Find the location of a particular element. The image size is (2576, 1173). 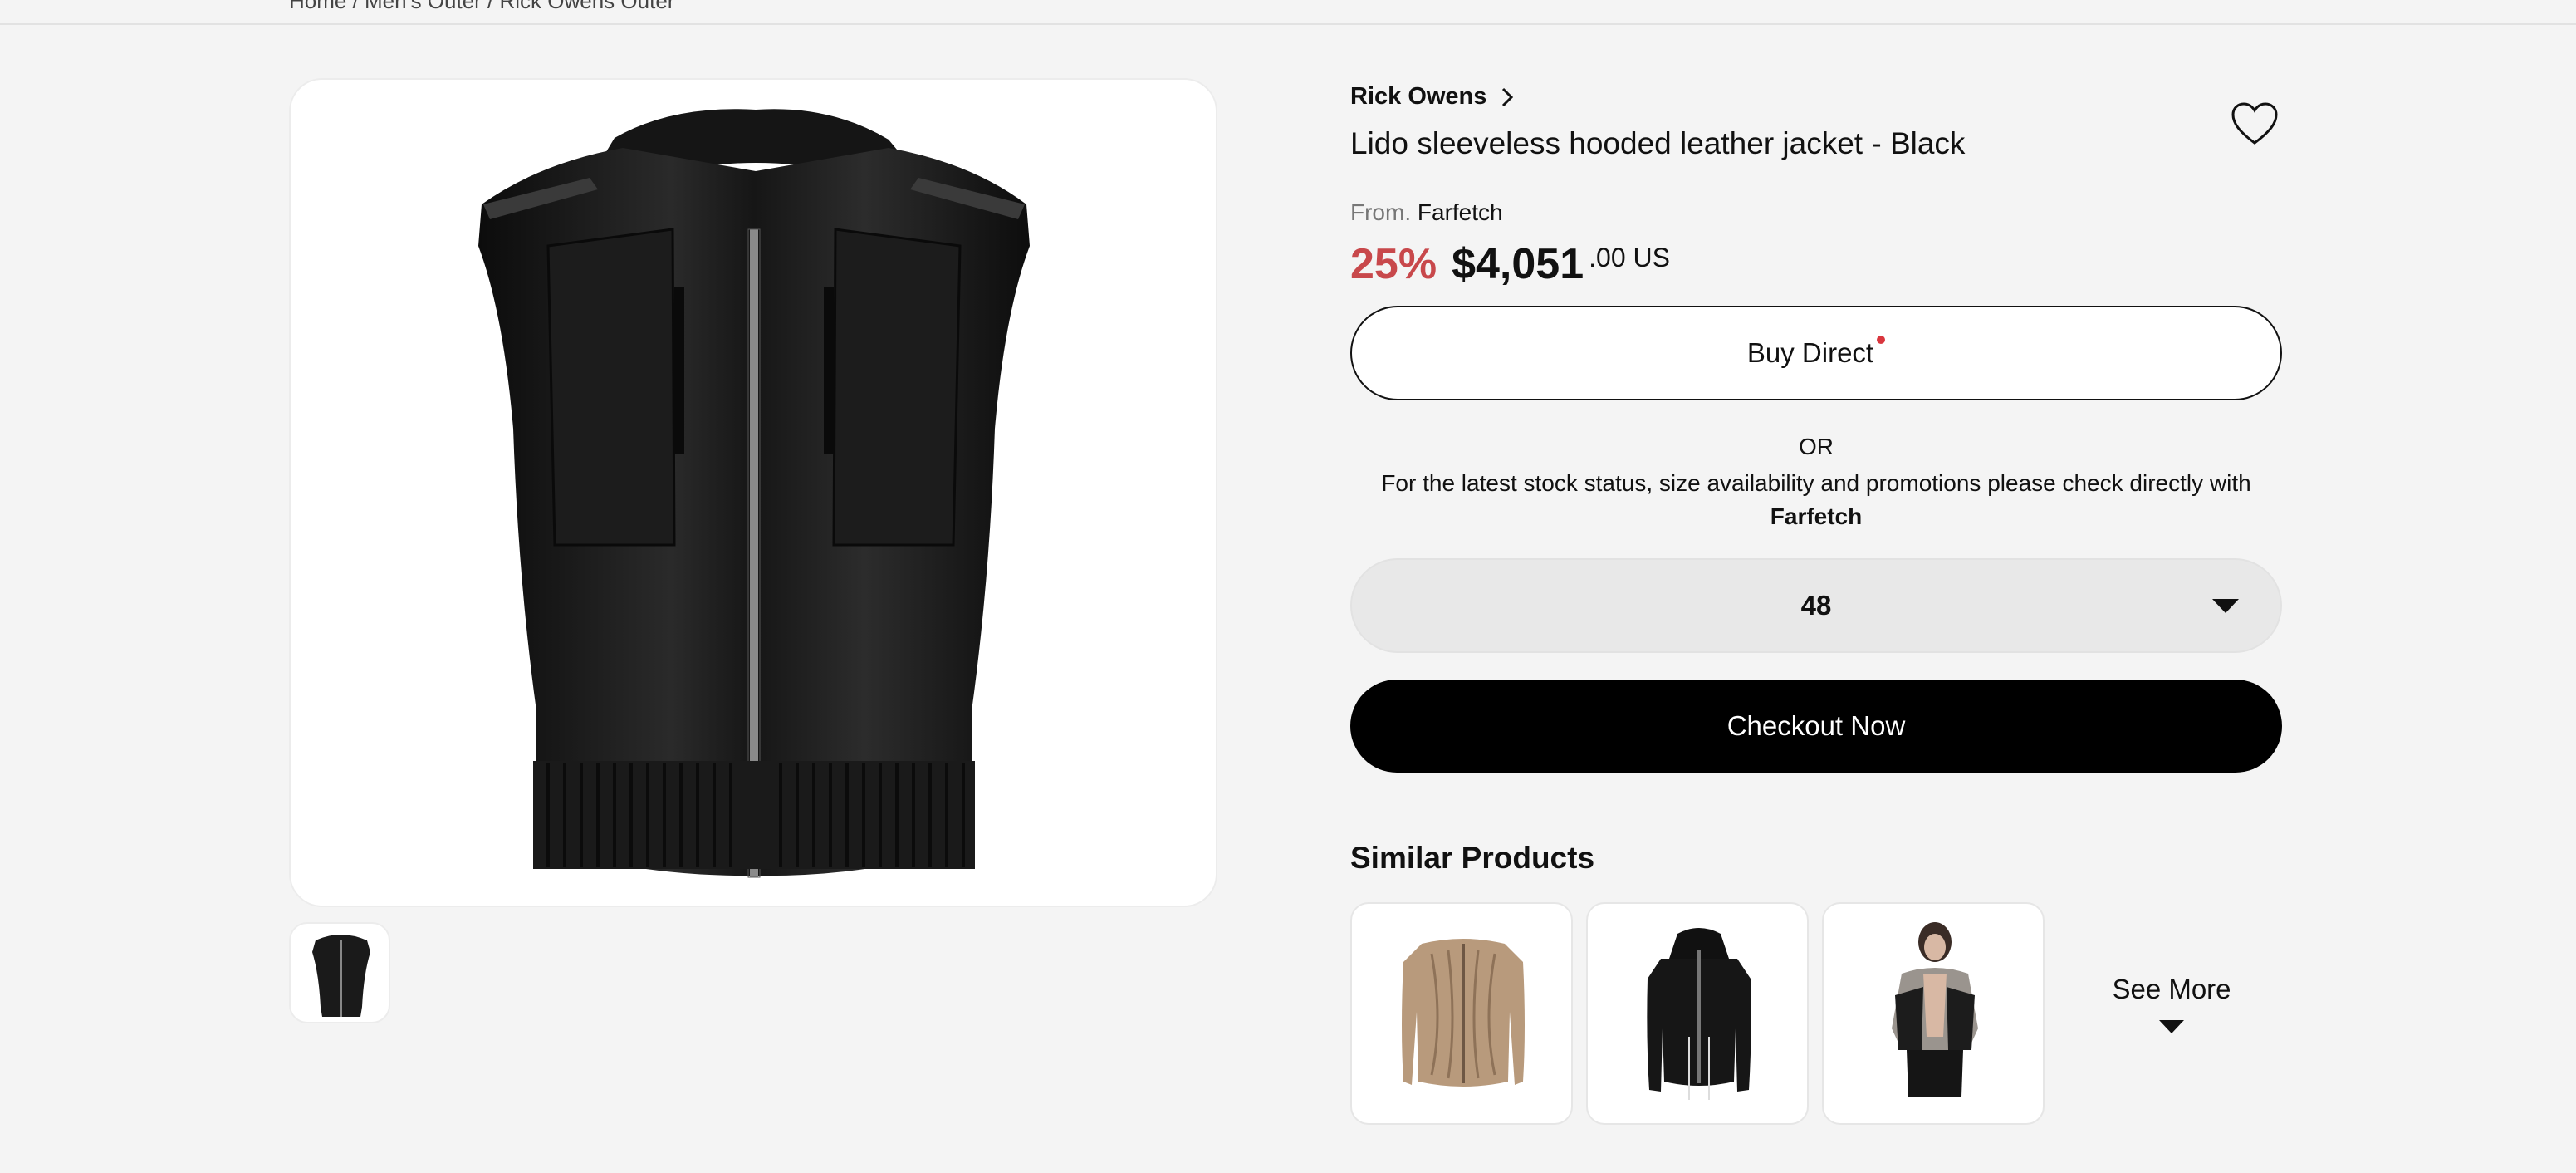

similar-products-title: Similar Products is located at coordinates (1472, 858).